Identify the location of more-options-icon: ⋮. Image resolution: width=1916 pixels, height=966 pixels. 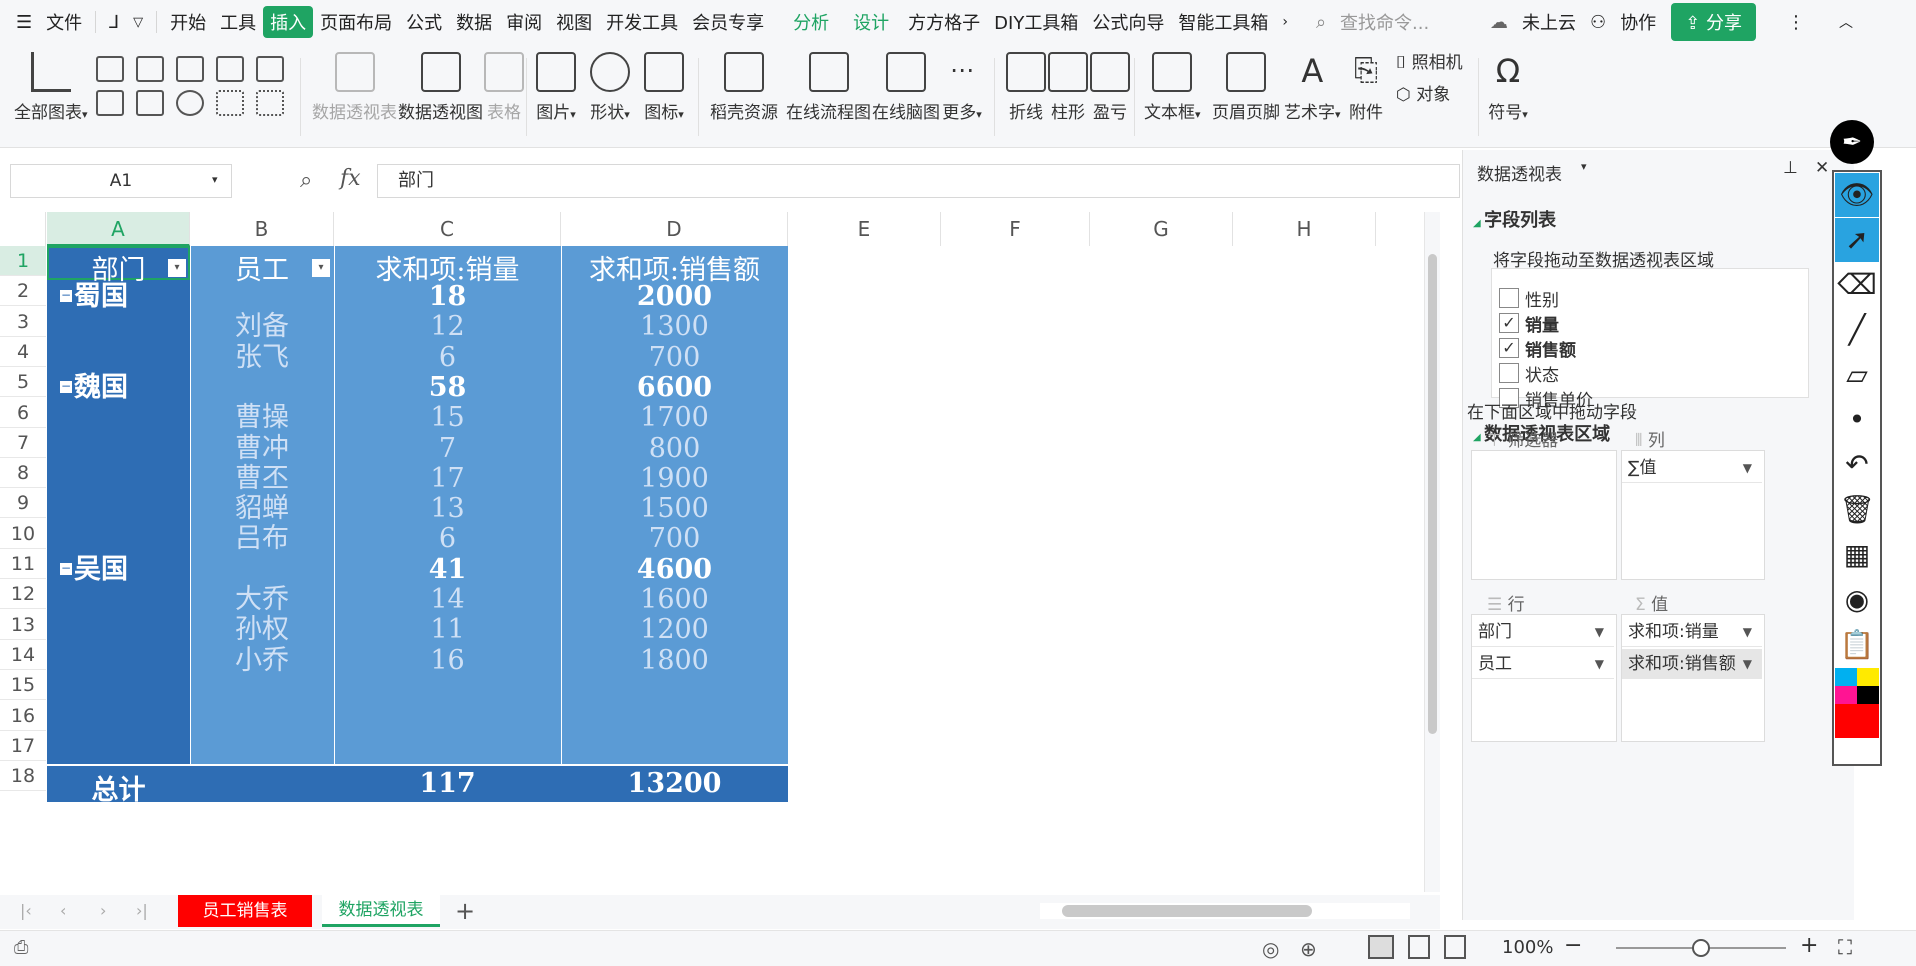
(1796, 22).